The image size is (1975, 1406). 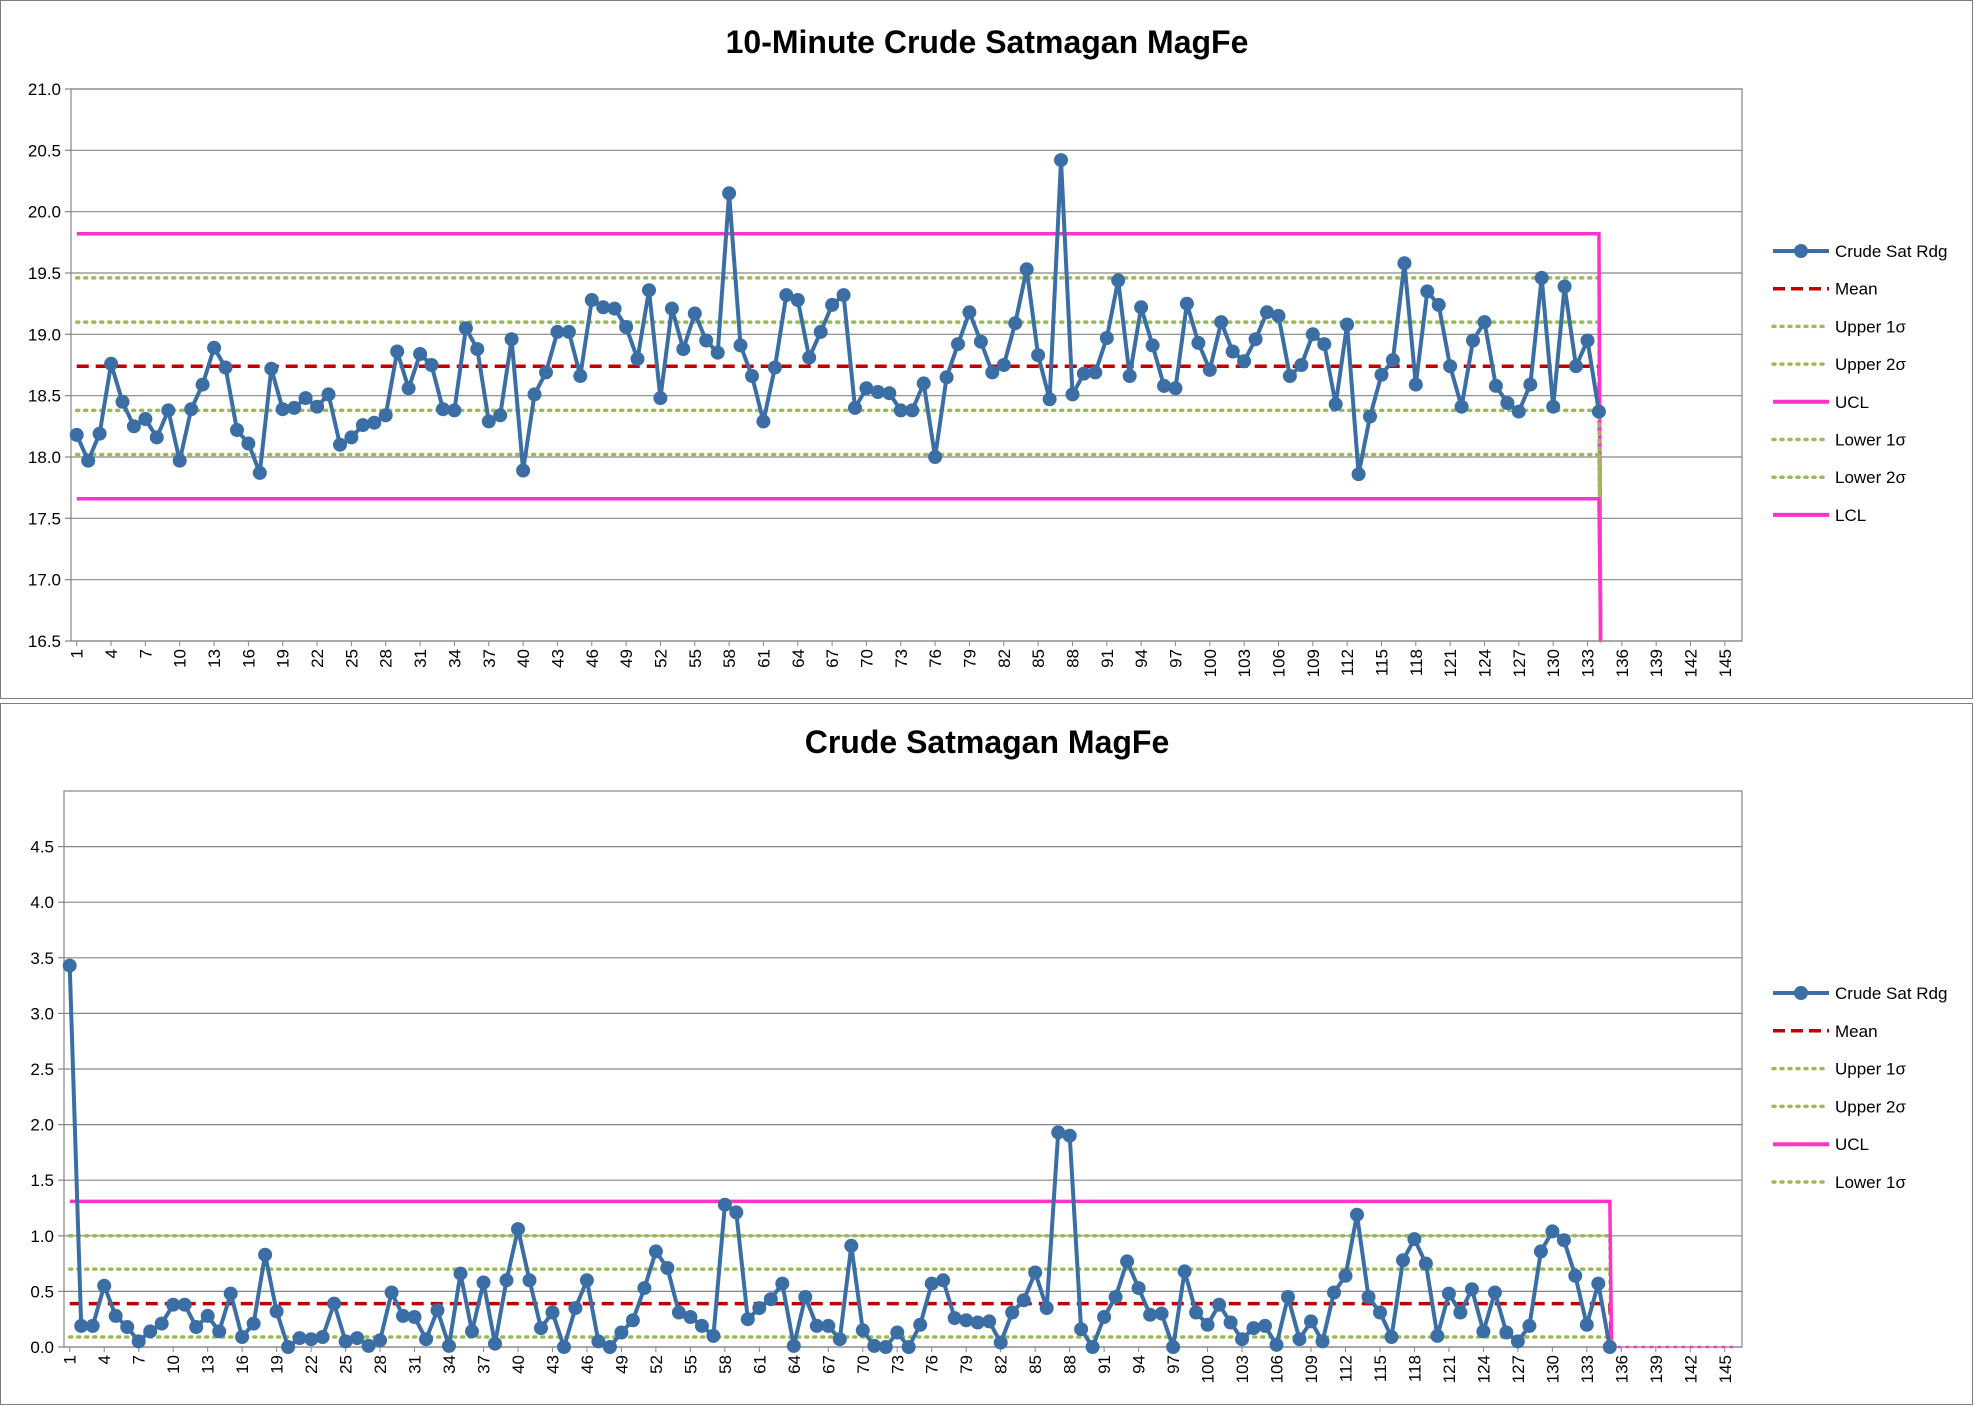 What do you see at coordinates (725, 1364) in the screenshot?
I see `x-tick-label: 58` at bounding box center [725, 1364].